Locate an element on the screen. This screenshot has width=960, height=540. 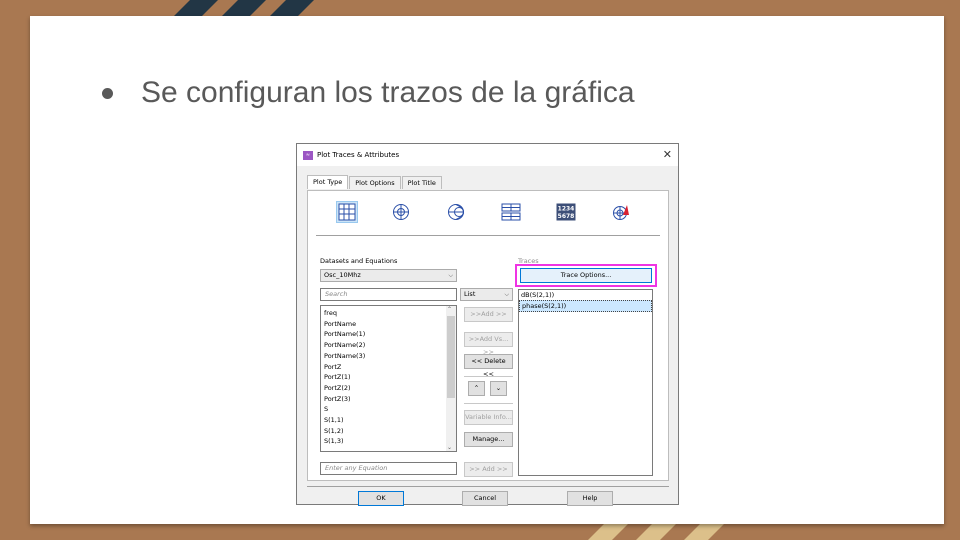
app-icon: ≈ is located at coordinates (308, 155).